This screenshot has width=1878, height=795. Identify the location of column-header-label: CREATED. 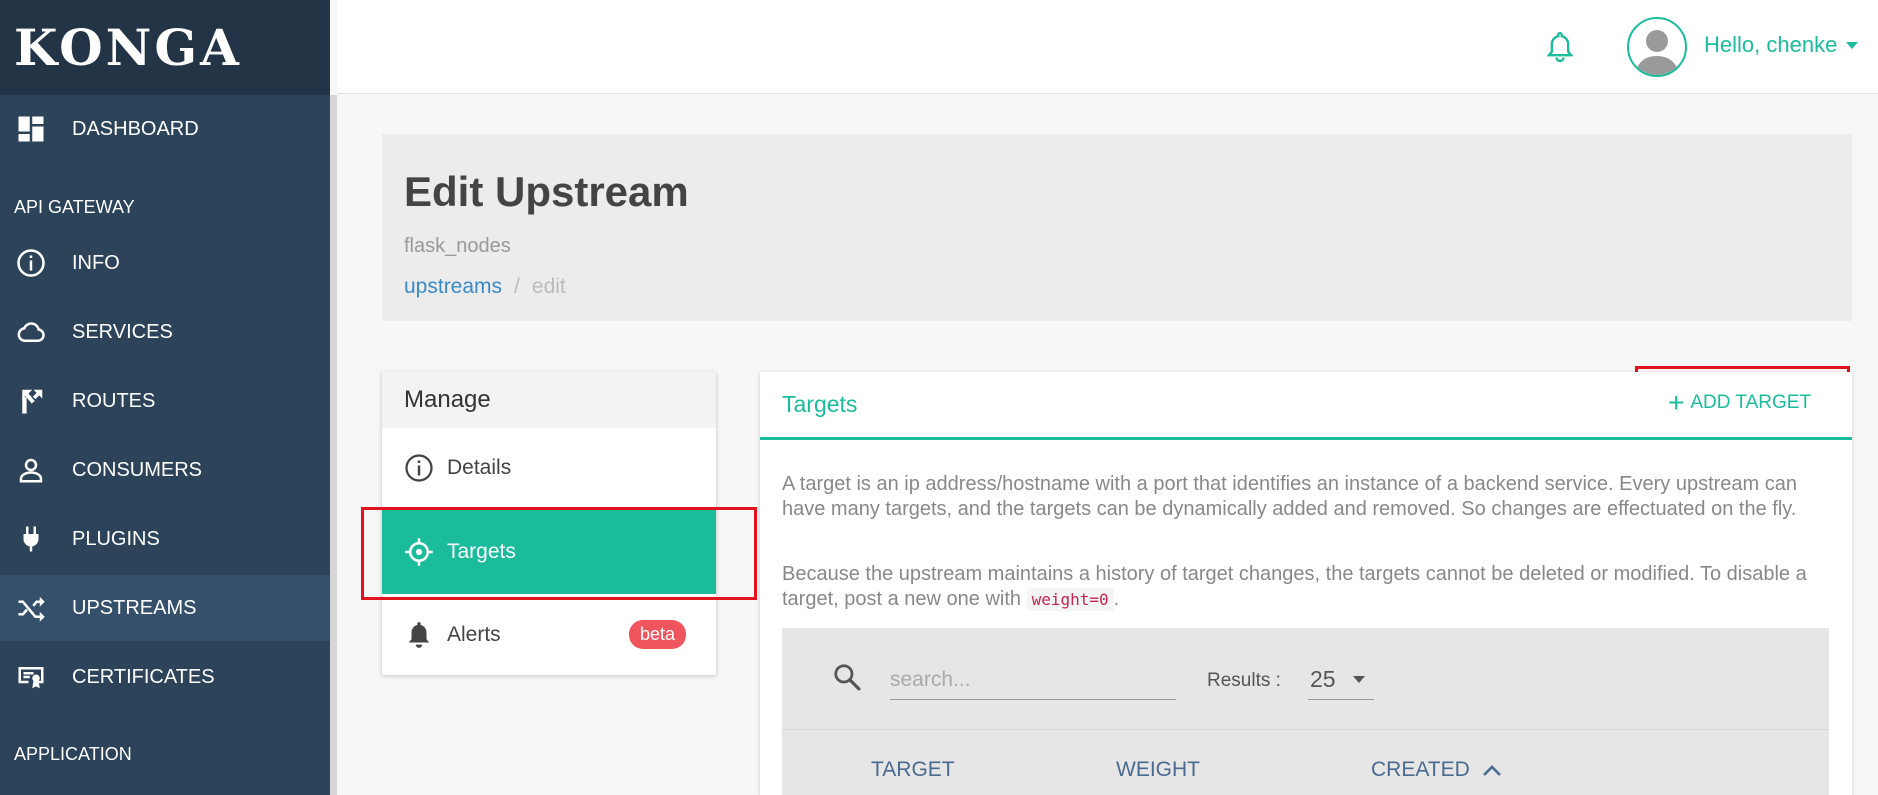
(1420, 769).